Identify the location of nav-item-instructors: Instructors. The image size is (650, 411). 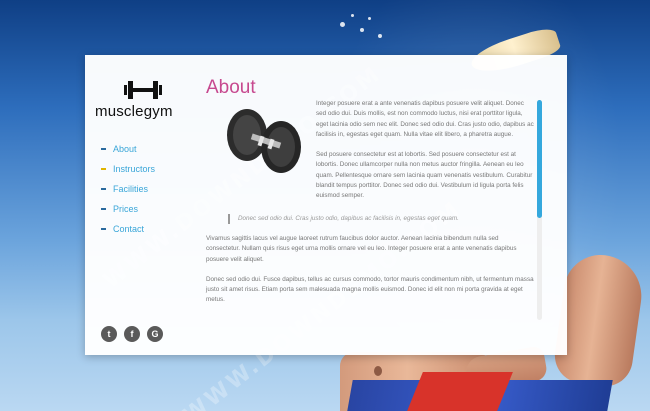
(128, 169).